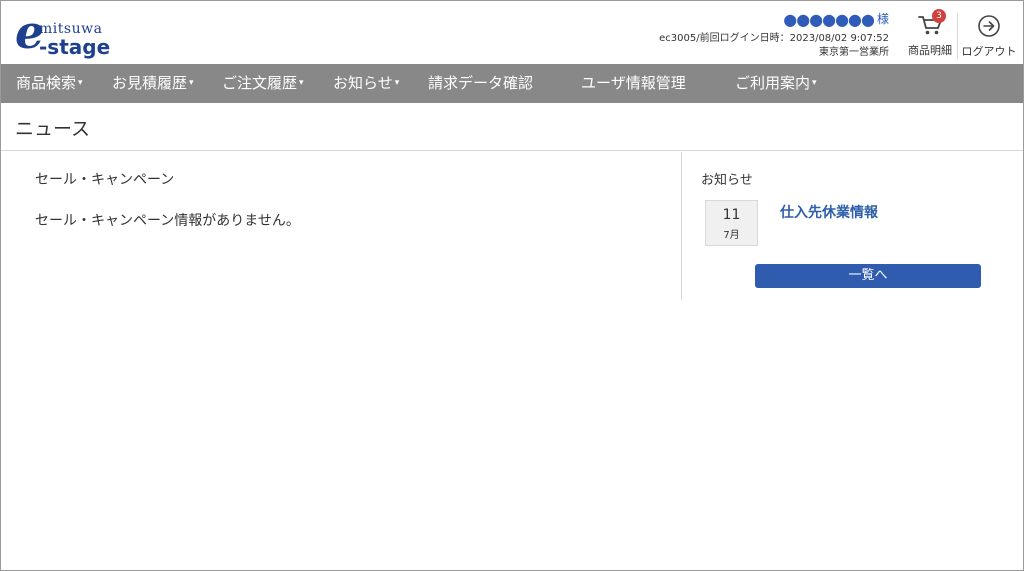 This screenshot has width=1024, height=571. I want to click on nav-label: ユーザ情報管理, so click(633, 83).